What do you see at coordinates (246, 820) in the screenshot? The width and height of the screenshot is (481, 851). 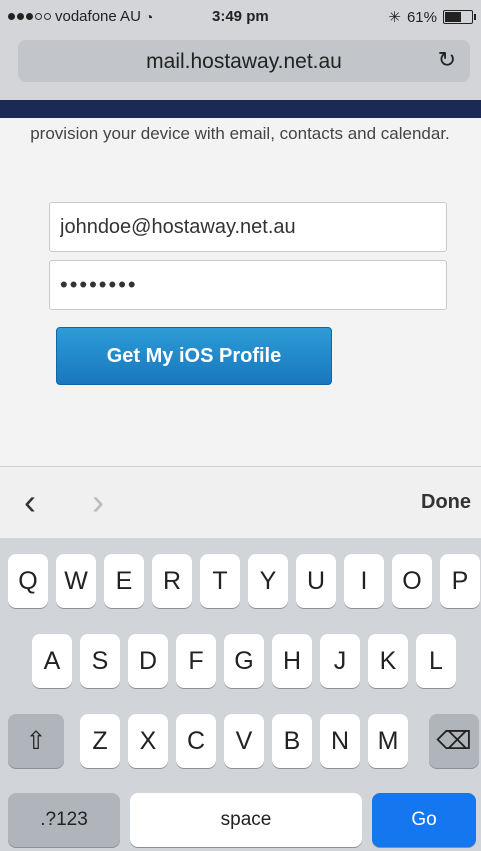 I see `space-key: space` at bounding box center [246, 820].